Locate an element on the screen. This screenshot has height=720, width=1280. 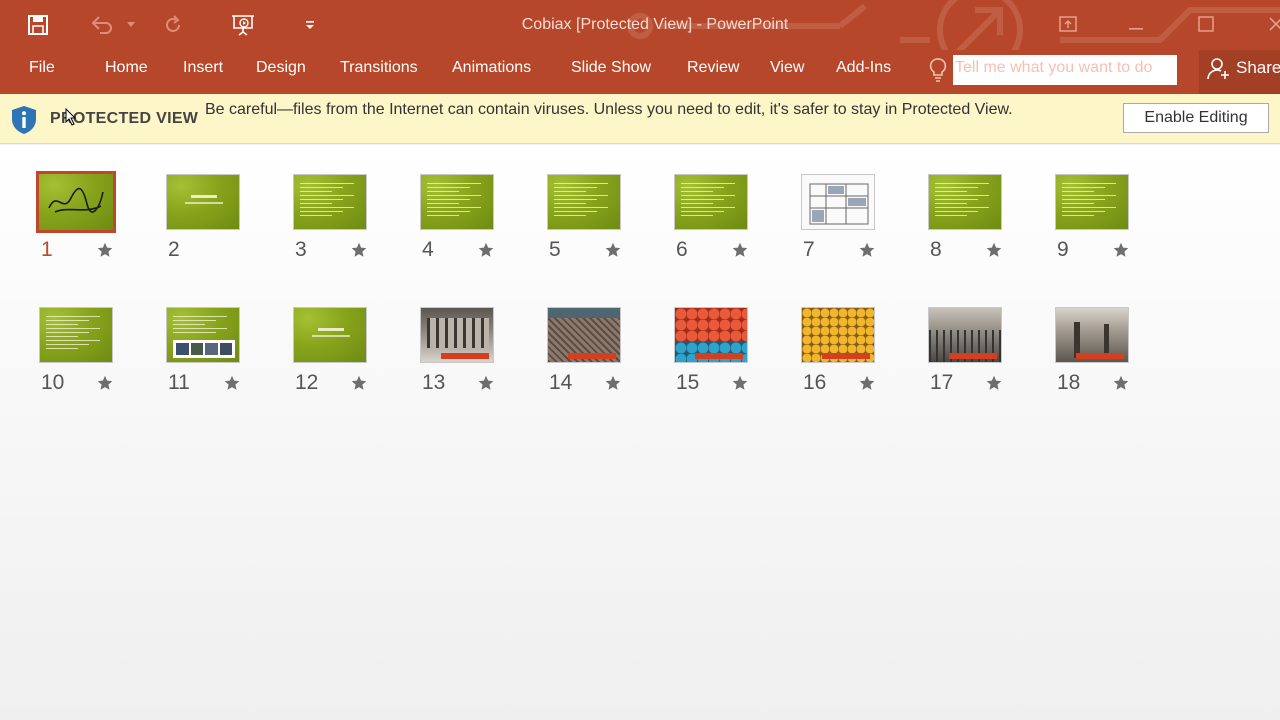
slide-number: 8 is located at coordinates (936, 249).